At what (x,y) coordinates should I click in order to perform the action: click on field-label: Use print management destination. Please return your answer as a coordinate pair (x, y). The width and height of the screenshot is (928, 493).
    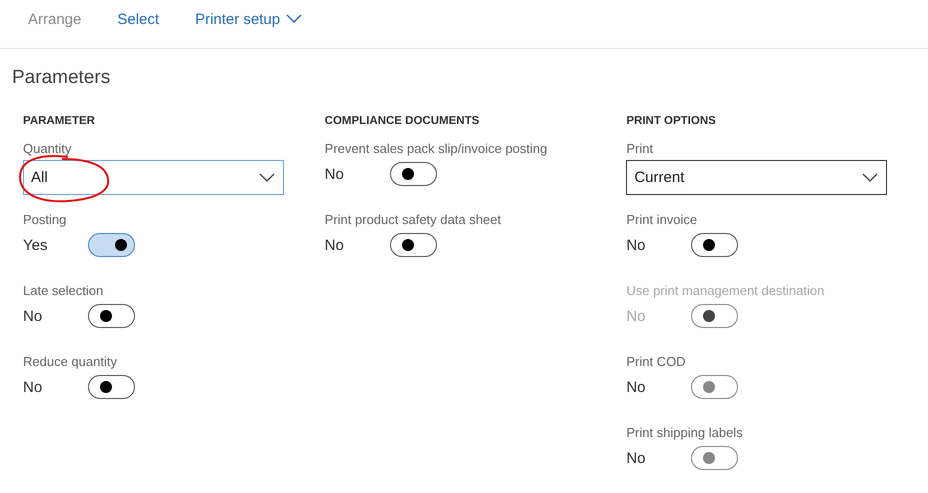
    Looking at the image, I should click on (725, 290).